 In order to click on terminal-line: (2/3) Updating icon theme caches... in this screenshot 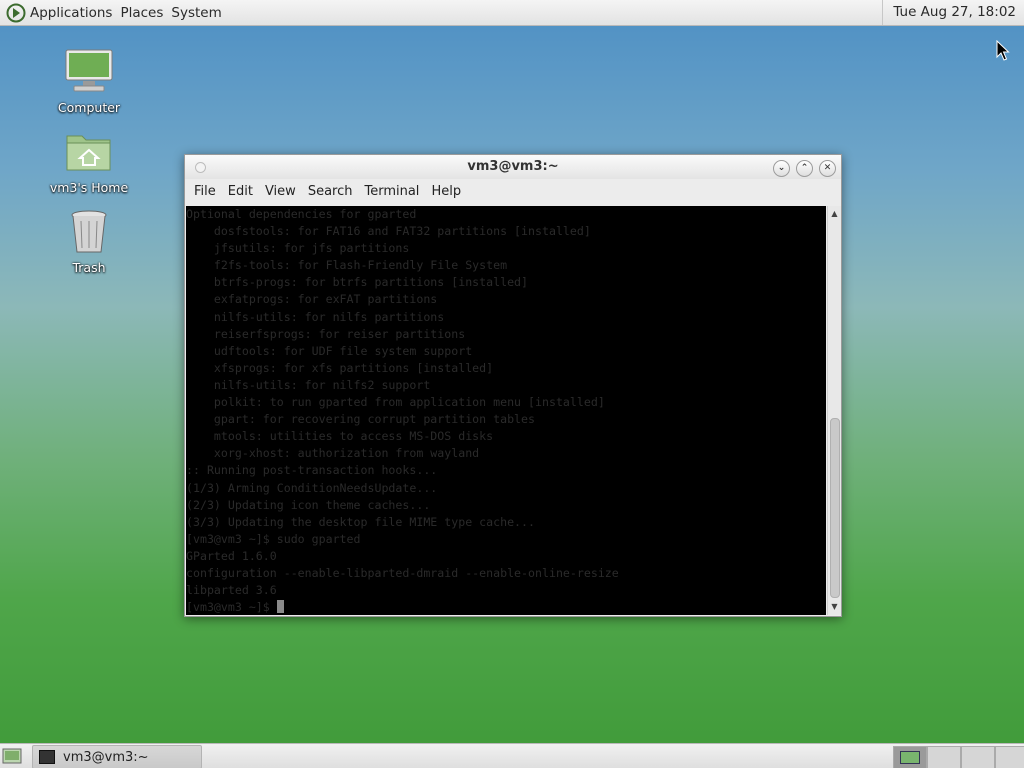, I will do `click(506, 505)`.